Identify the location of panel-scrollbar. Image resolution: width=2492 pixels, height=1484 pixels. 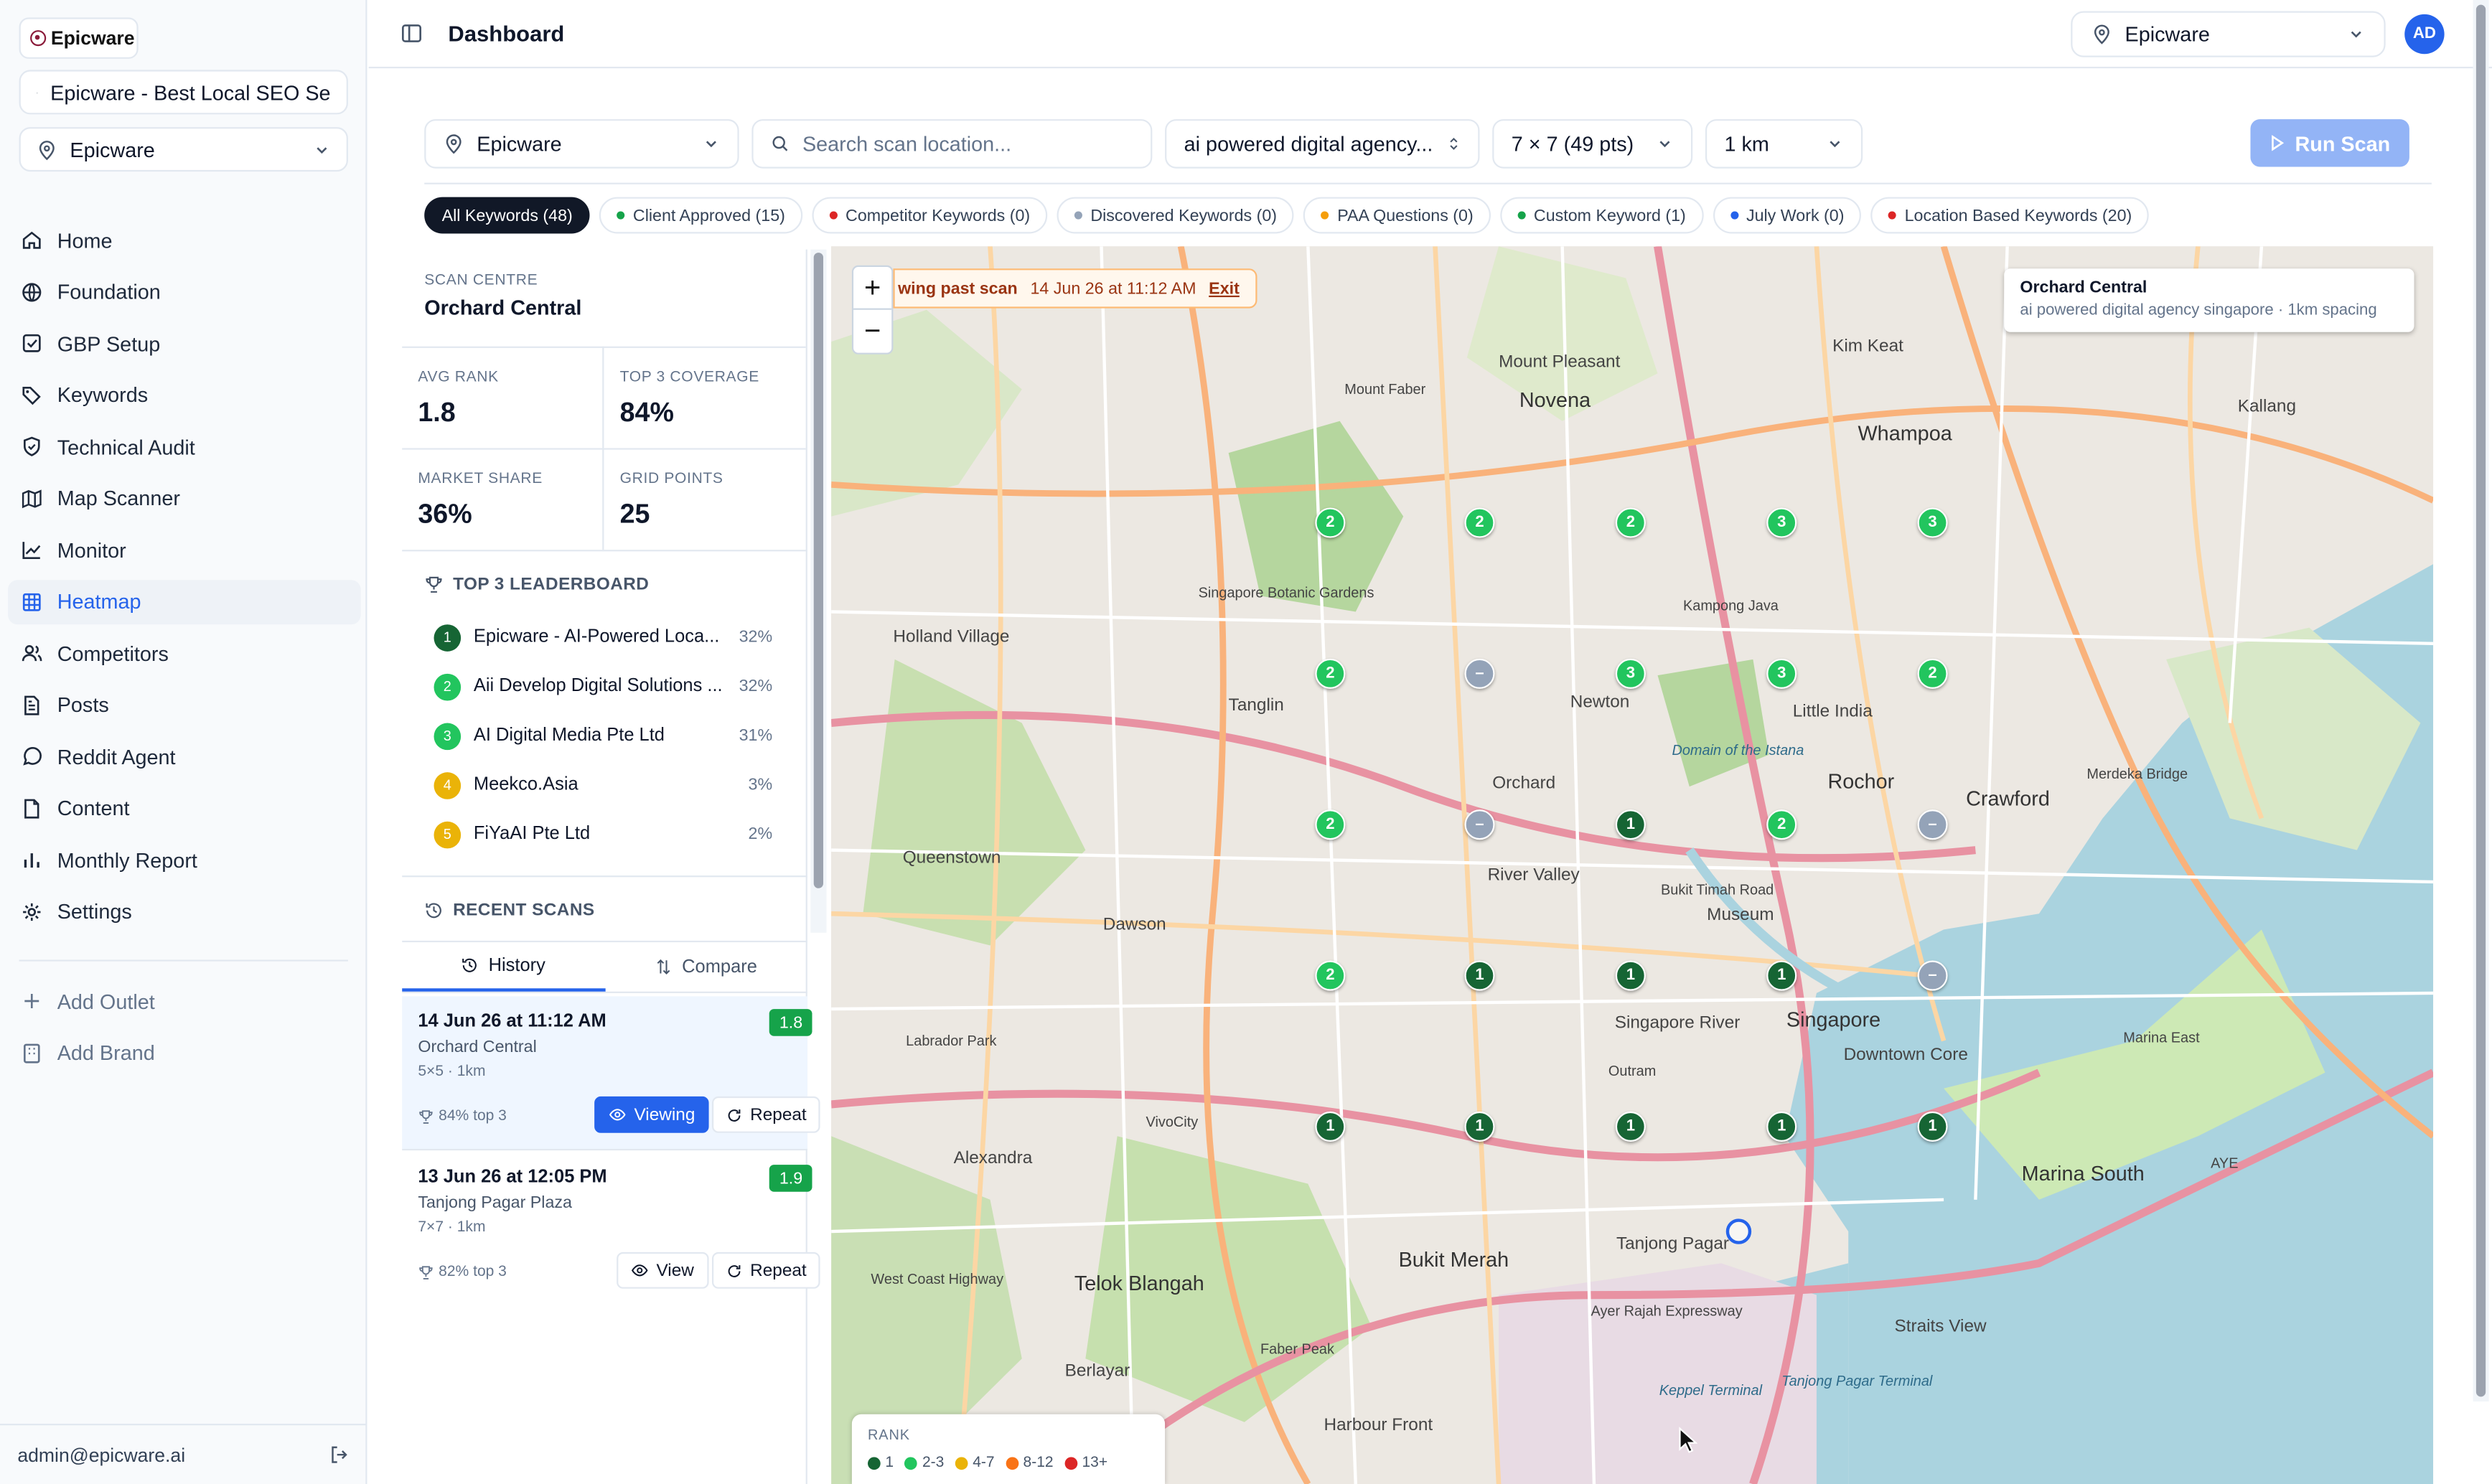
(819, 591).